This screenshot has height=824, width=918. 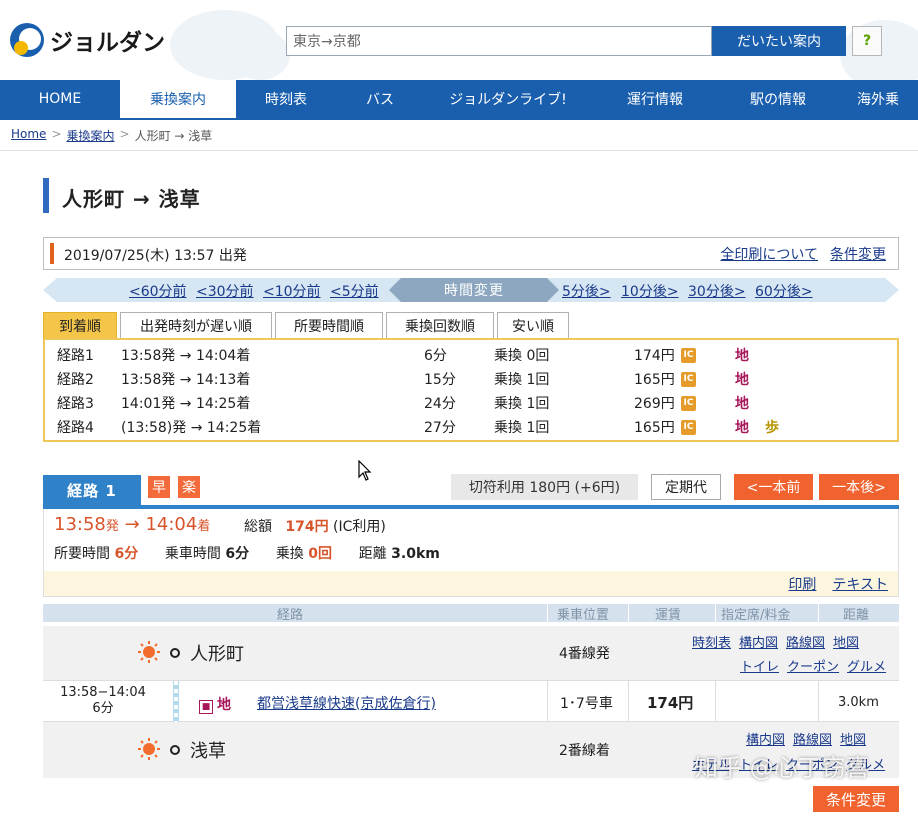 I want to click on toilet-link: トイレ, so click(x=759, y=665).